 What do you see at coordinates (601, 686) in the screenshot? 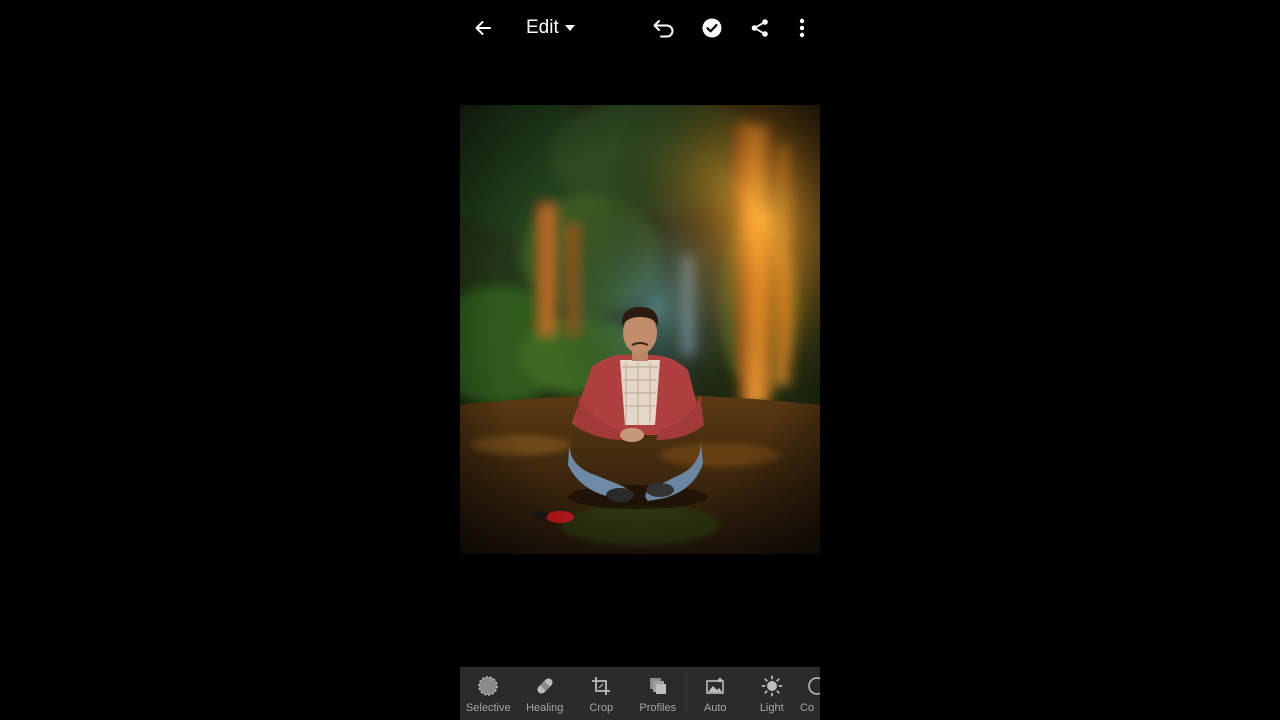
I see `crop-icon` at bounding box center [601, 686].